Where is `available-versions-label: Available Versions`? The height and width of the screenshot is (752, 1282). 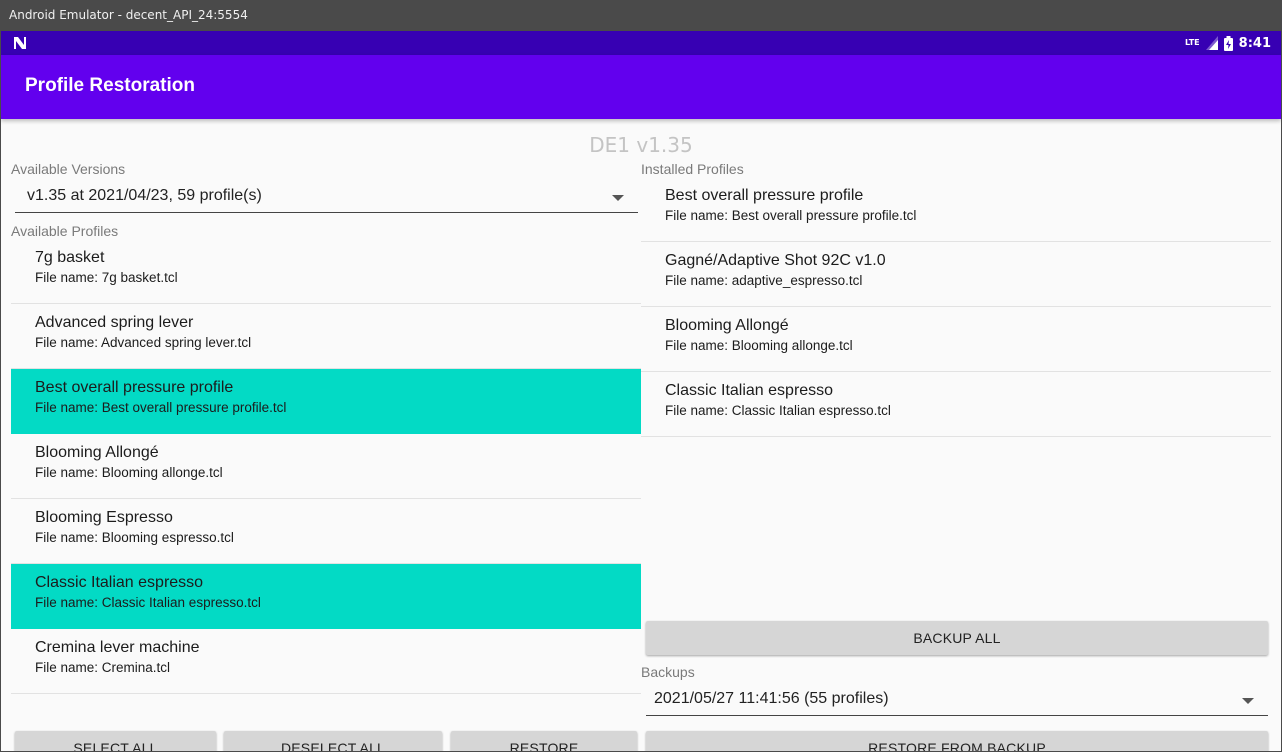 available-versions-label: Available Versions is located at coordinates (68, 169).